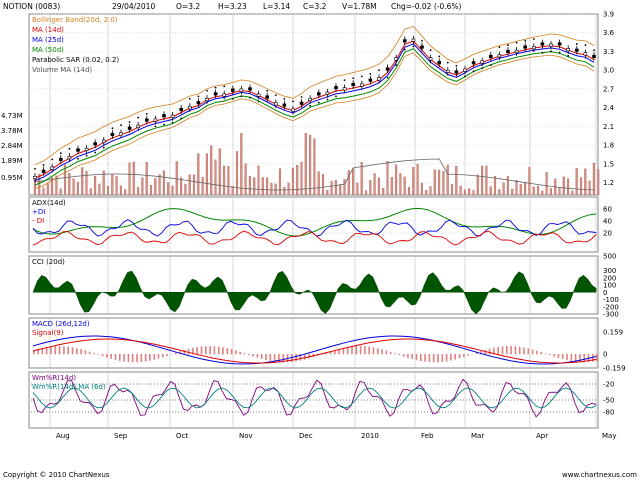  I want to click on header-low: L=3.14, so click(276, 6).